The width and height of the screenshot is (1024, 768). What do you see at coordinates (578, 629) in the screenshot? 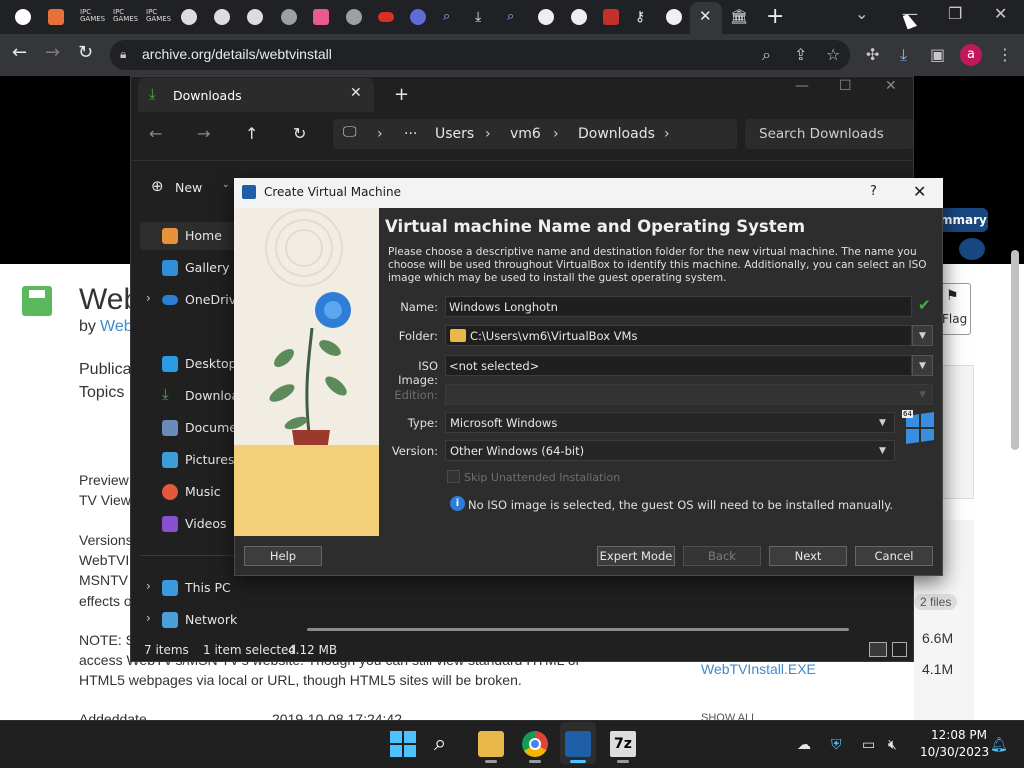
I see `explorer-horizontal-scrollbar` at bounding box center [578, 629].